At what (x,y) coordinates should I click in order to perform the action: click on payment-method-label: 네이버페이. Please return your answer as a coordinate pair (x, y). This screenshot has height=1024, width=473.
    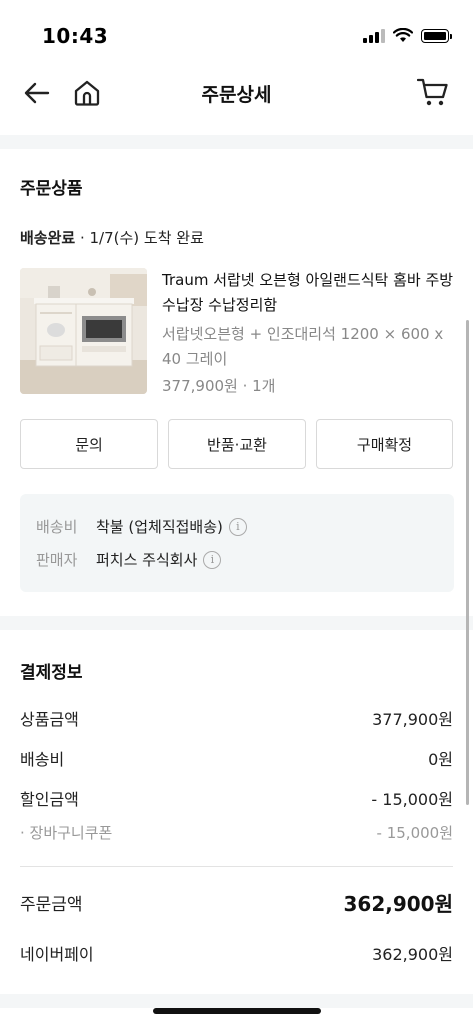
    Looking at the image, I should click on (57, 954).